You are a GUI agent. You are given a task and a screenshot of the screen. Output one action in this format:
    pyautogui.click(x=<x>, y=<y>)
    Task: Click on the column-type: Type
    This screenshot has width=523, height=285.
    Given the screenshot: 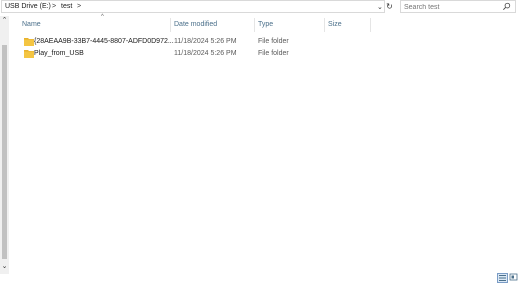 What is the action you would take?
    pyautogui.click(x=265, y=24)
    